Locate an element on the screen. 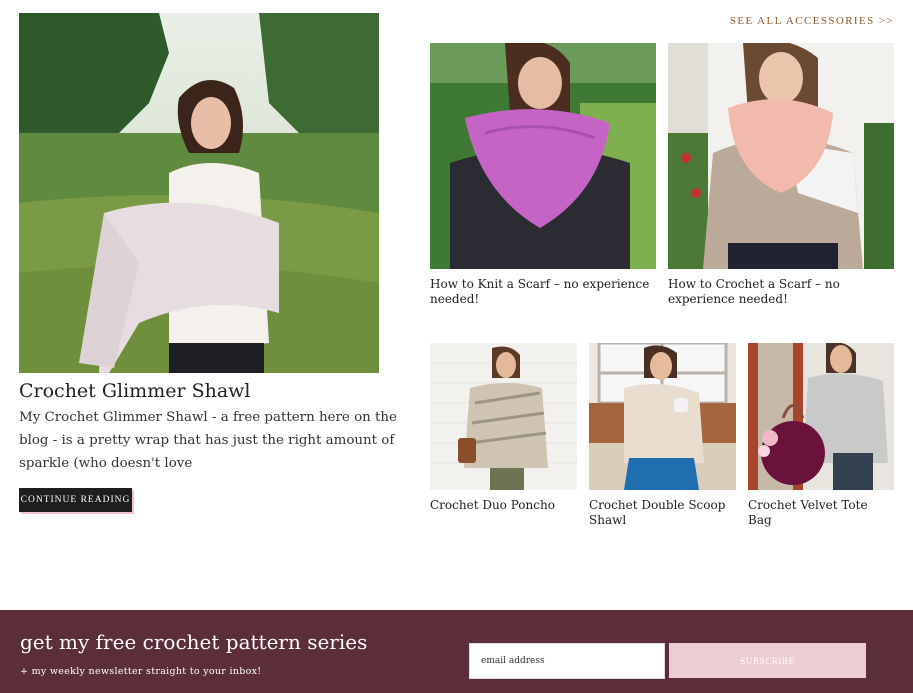 This screenshot has width=913, height=693. velvet-tote-bag-image is located at coordinates (821, 416).